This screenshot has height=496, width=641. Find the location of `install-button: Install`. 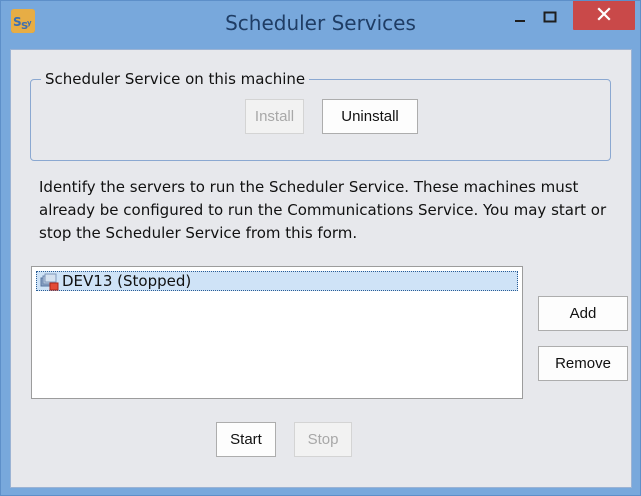

install-button: Install is located at coordinates (274, 116).